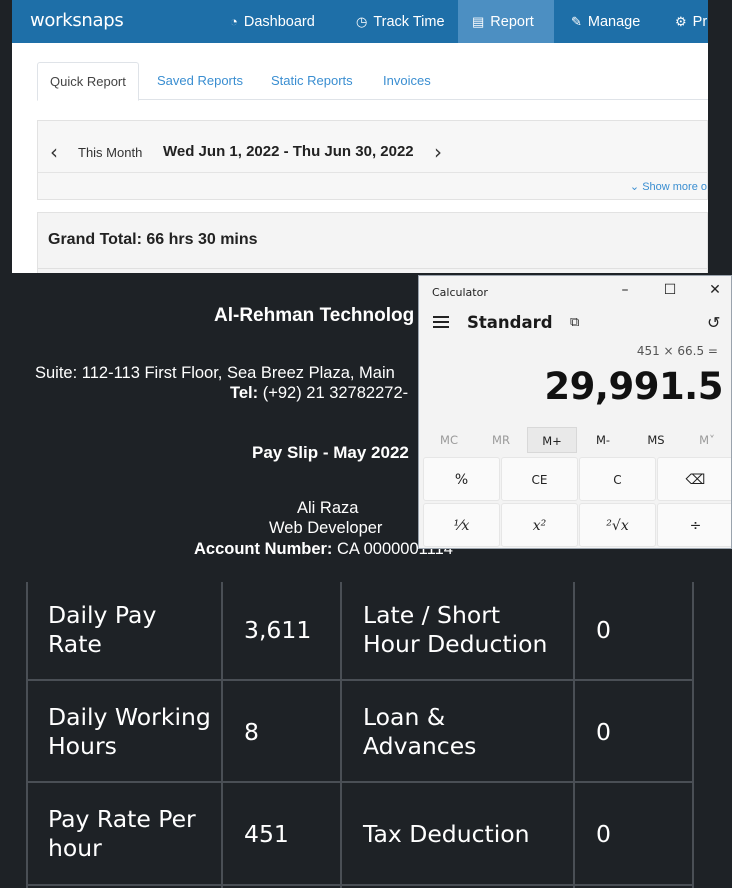  I want to click on calculator-title: Calculator, so click(460, 292).